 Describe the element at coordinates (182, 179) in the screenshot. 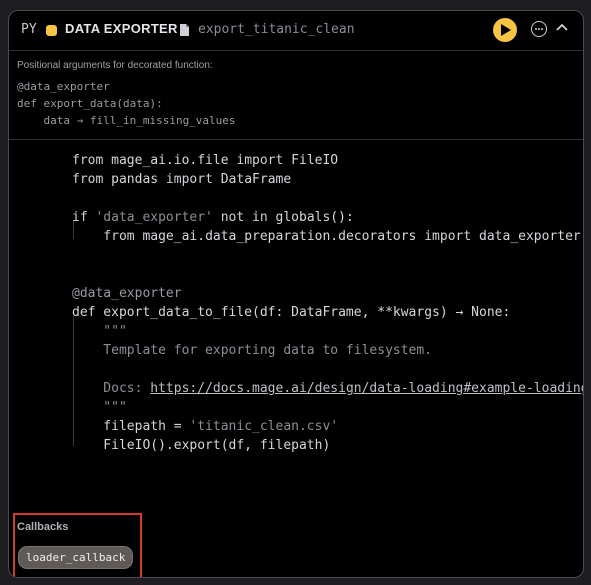

I see `code-line: from pandas import DataFrame` at that location.